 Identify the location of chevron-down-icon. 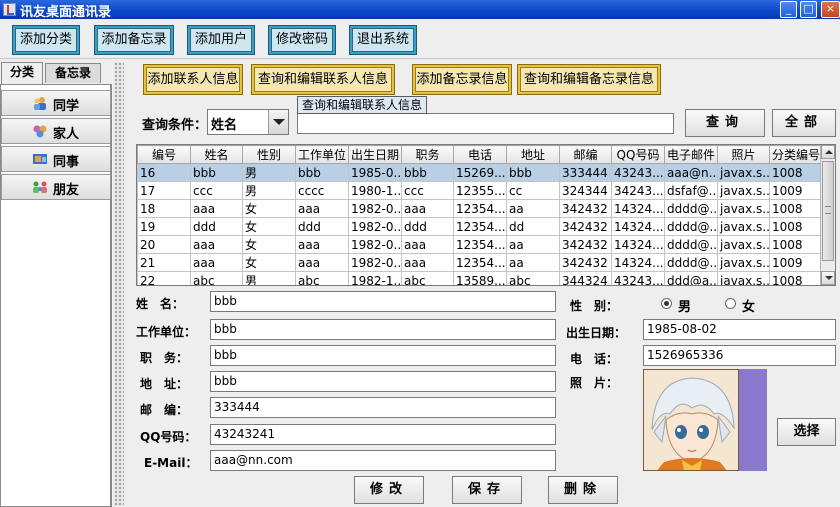
(278, 122).